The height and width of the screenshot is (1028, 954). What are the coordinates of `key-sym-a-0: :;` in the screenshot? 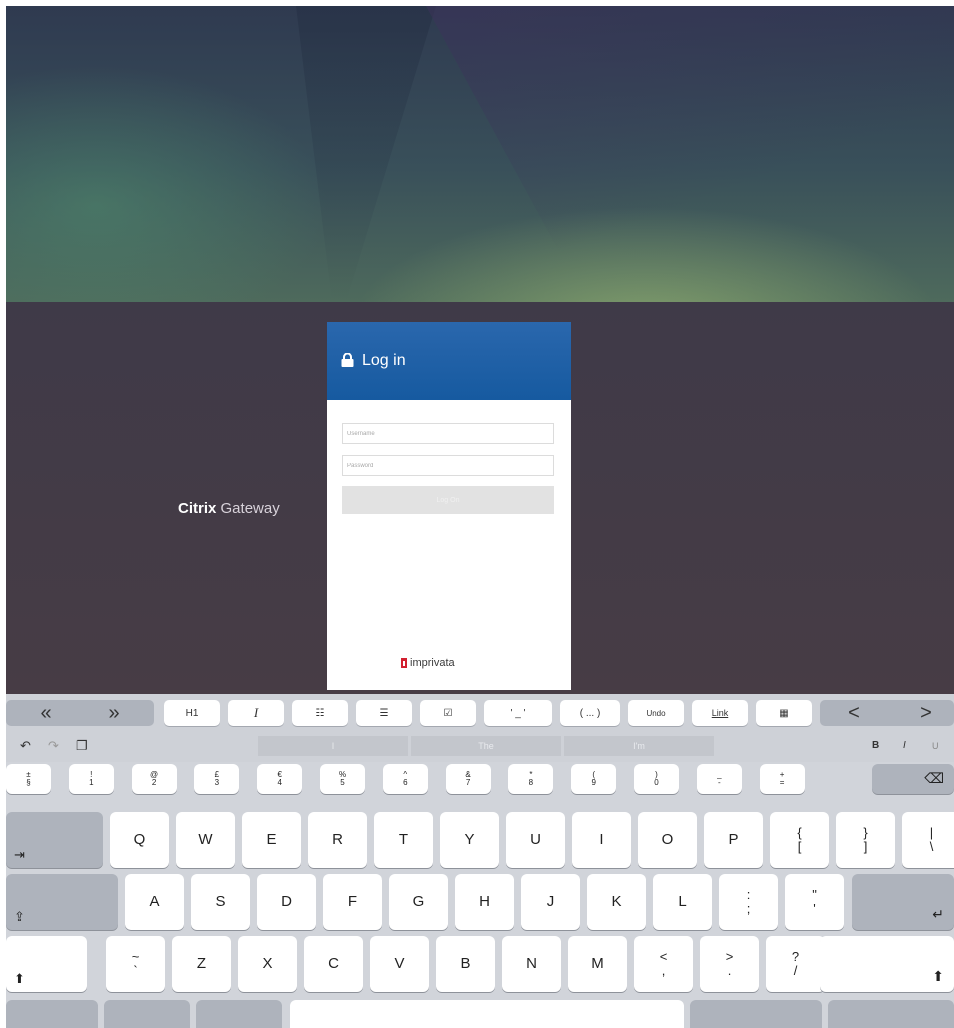 It's located at (748, 902).